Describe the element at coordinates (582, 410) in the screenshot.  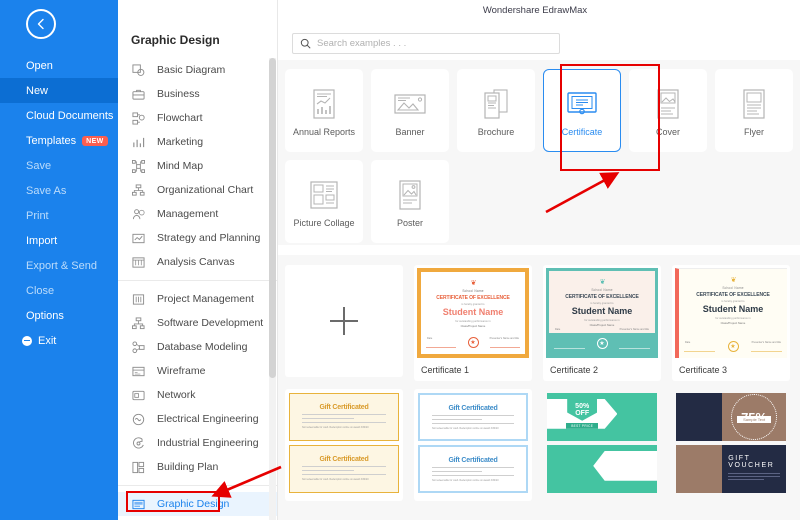
I see `discount-shield: 50% OFF` at that location.